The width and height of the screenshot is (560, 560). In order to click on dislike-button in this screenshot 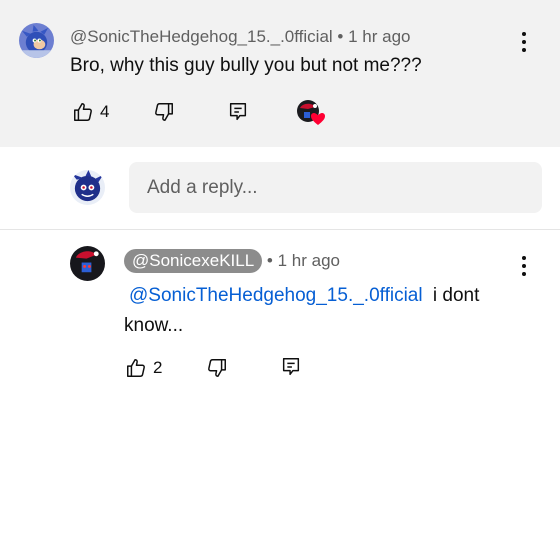, I will do `click(164, 112)`.